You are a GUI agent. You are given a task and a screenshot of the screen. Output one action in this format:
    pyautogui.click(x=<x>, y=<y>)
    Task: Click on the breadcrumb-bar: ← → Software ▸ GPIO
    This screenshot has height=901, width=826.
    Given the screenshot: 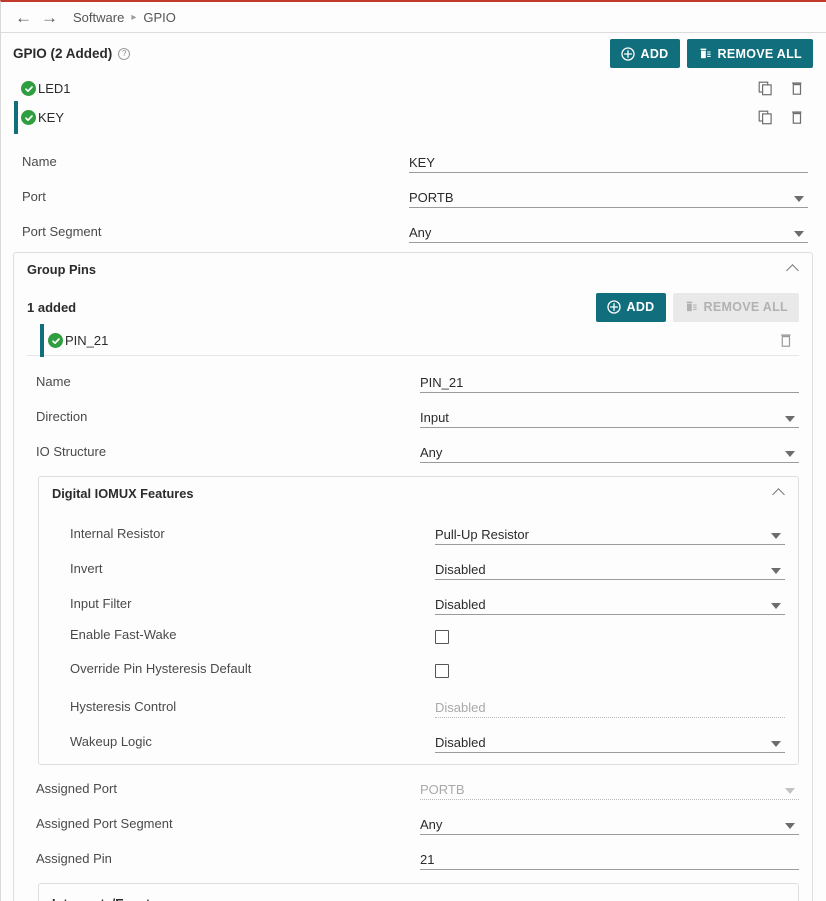 What is the action you would take?
    pyautogui.click(x=413, y=17)
    